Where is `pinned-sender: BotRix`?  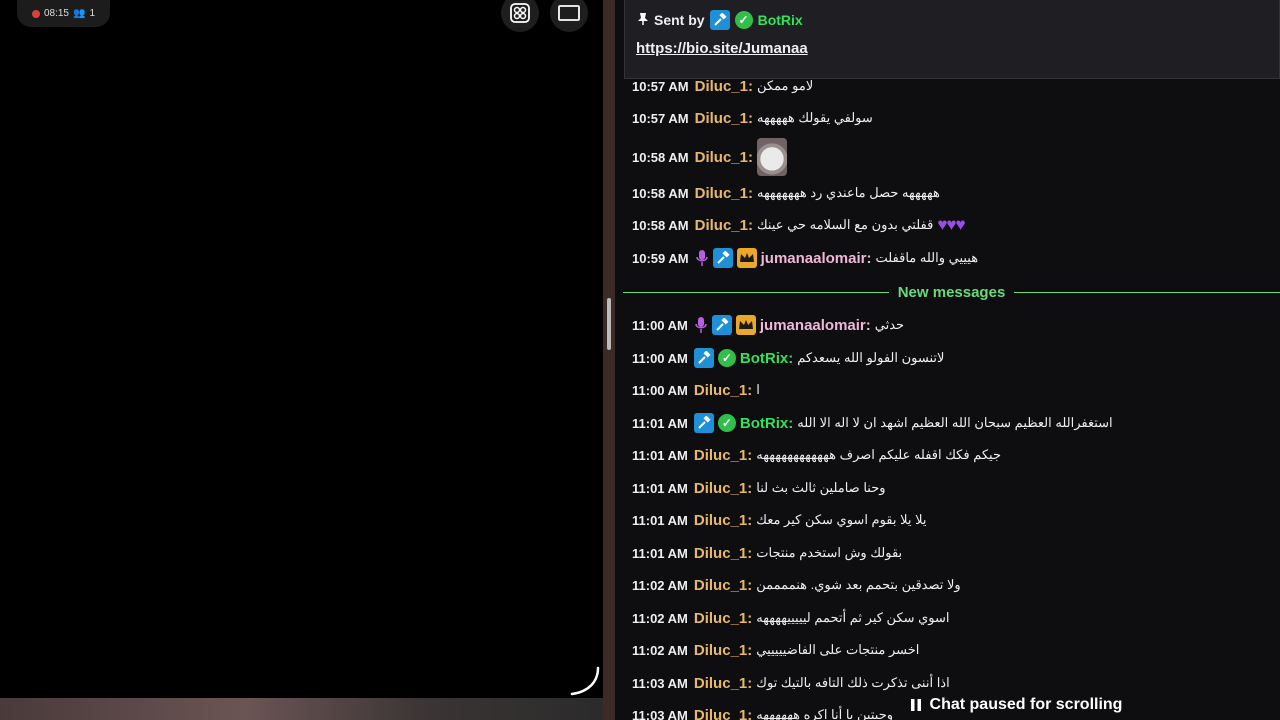 pinned-sender: BotRix is located at coordinates (780, 20).